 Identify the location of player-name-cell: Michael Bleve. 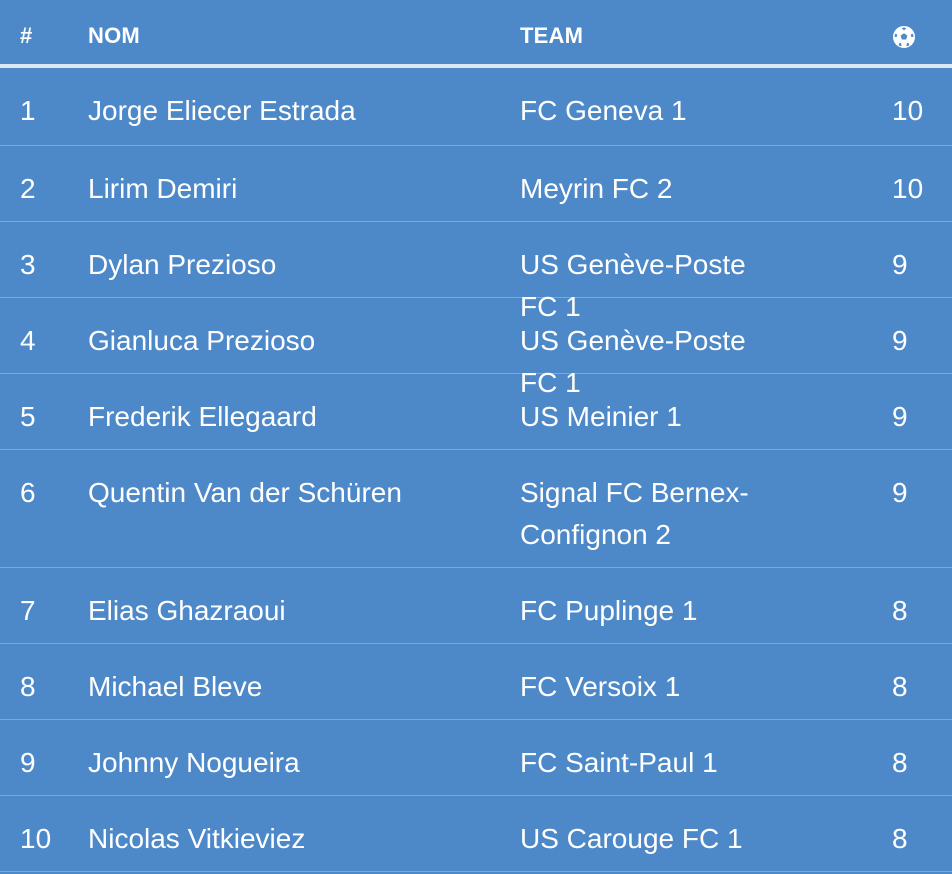
(175, 686).